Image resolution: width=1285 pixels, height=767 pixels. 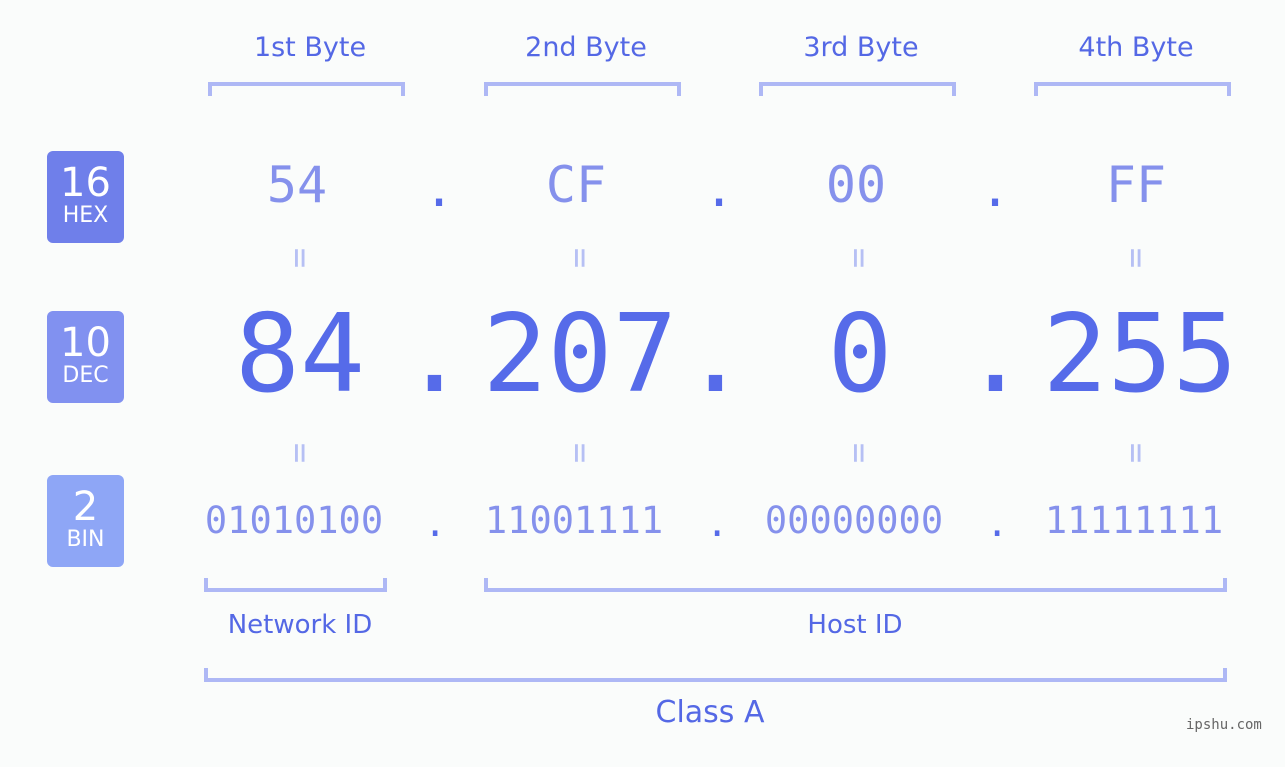 I want to click on class-bracket, so click(x=715, y=675).